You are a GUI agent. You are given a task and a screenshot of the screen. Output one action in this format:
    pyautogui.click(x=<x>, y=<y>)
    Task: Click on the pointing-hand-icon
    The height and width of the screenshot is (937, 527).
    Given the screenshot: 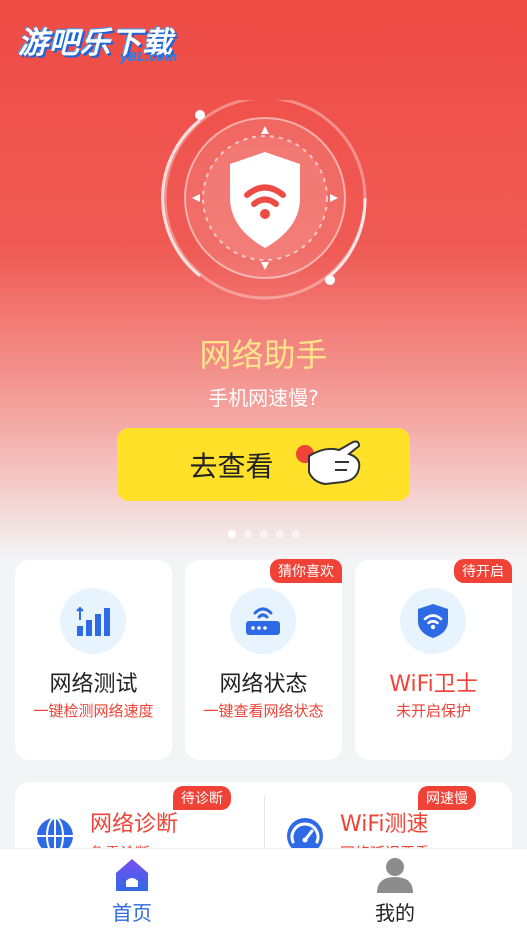 What is the action you would take?
    pyautogui.click(x=328, y=463)
    